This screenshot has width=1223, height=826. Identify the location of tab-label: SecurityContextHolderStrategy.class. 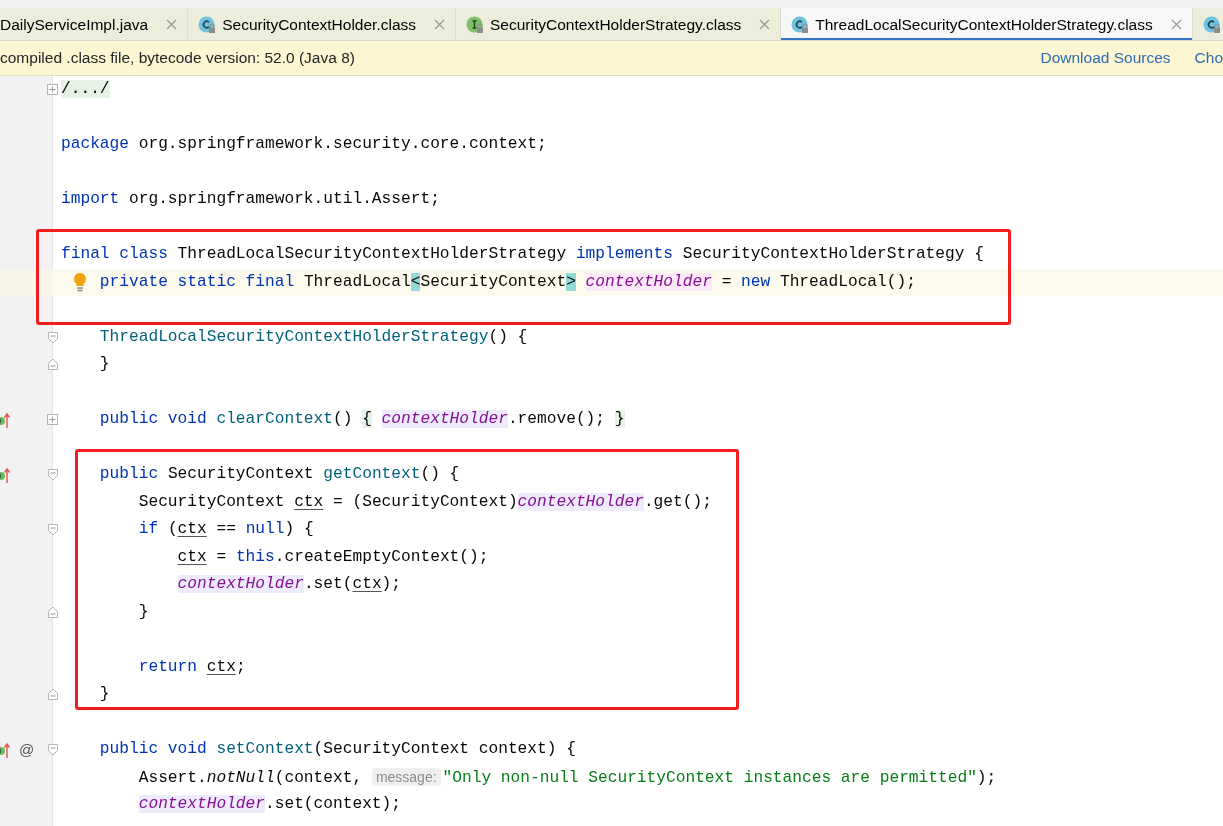
(616, 24).